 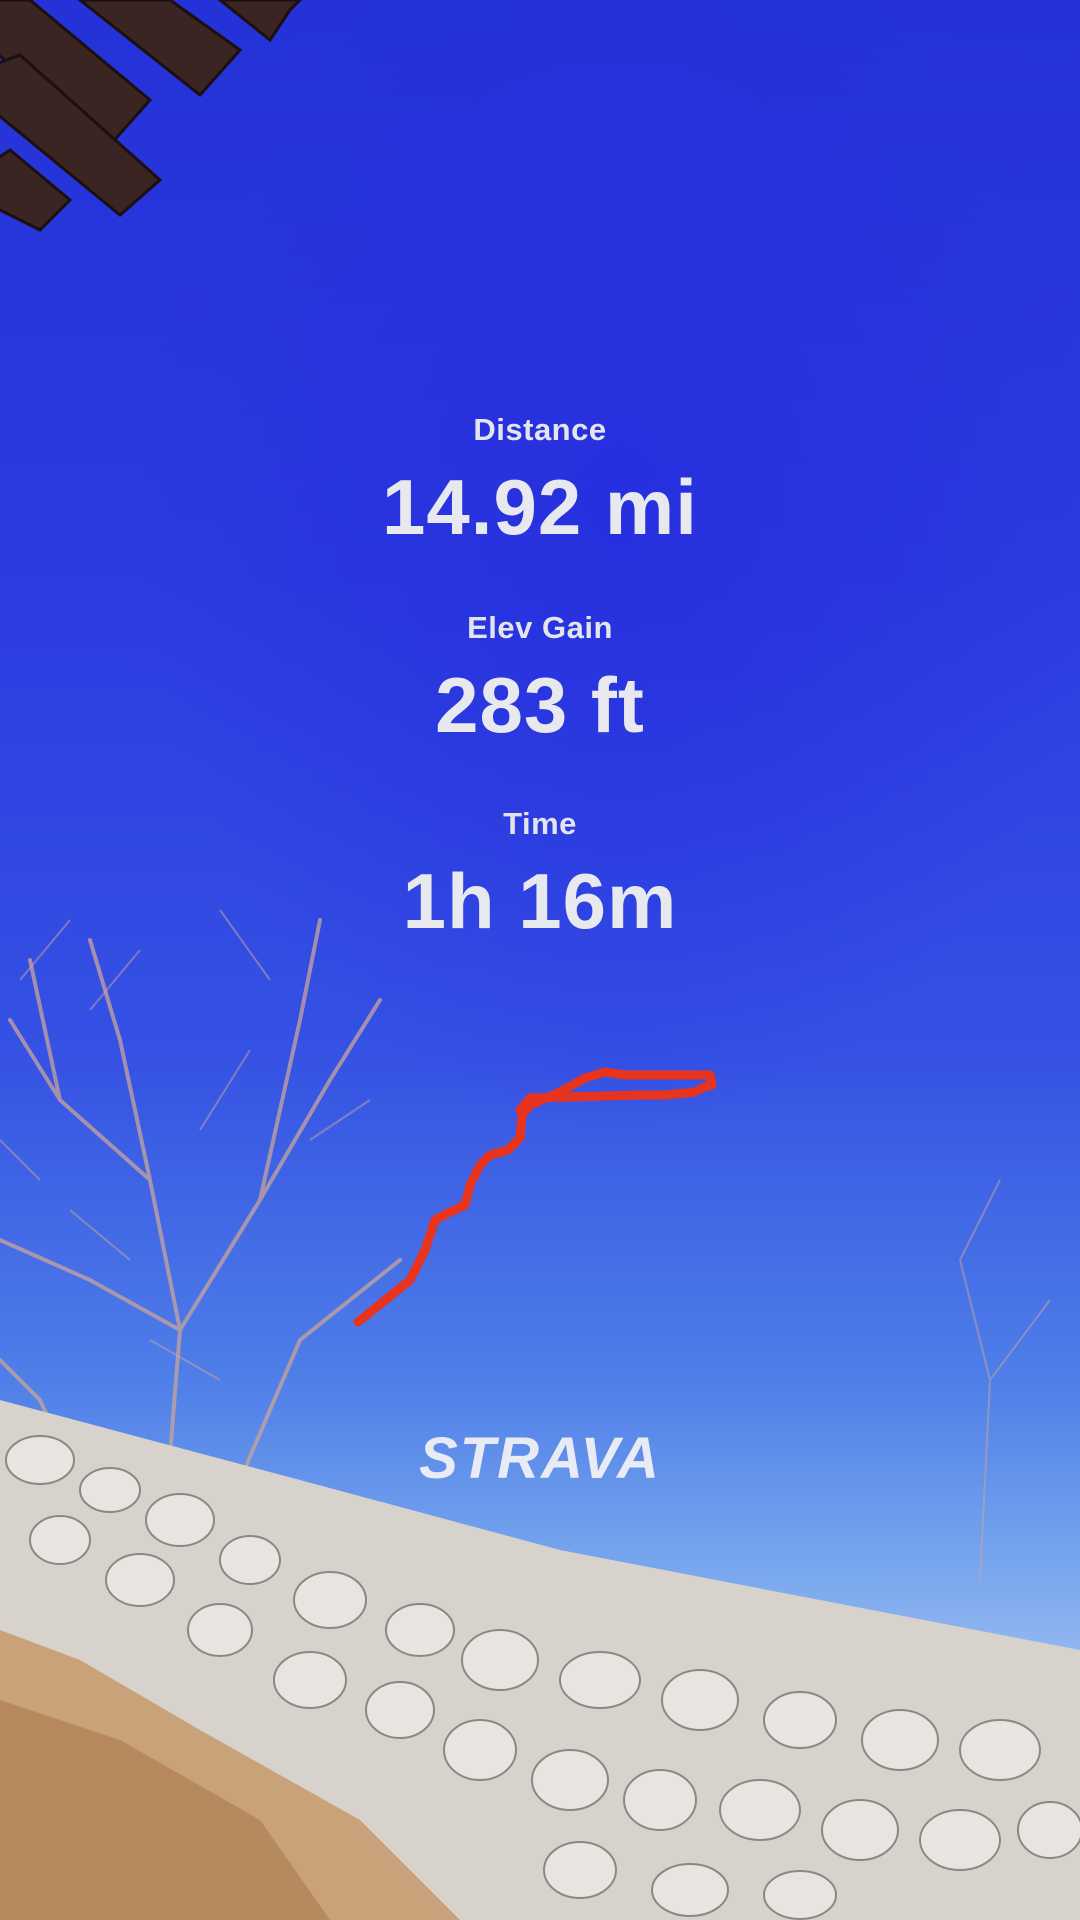 I want to click on route-map-trace, so click(x=535, y=1197).